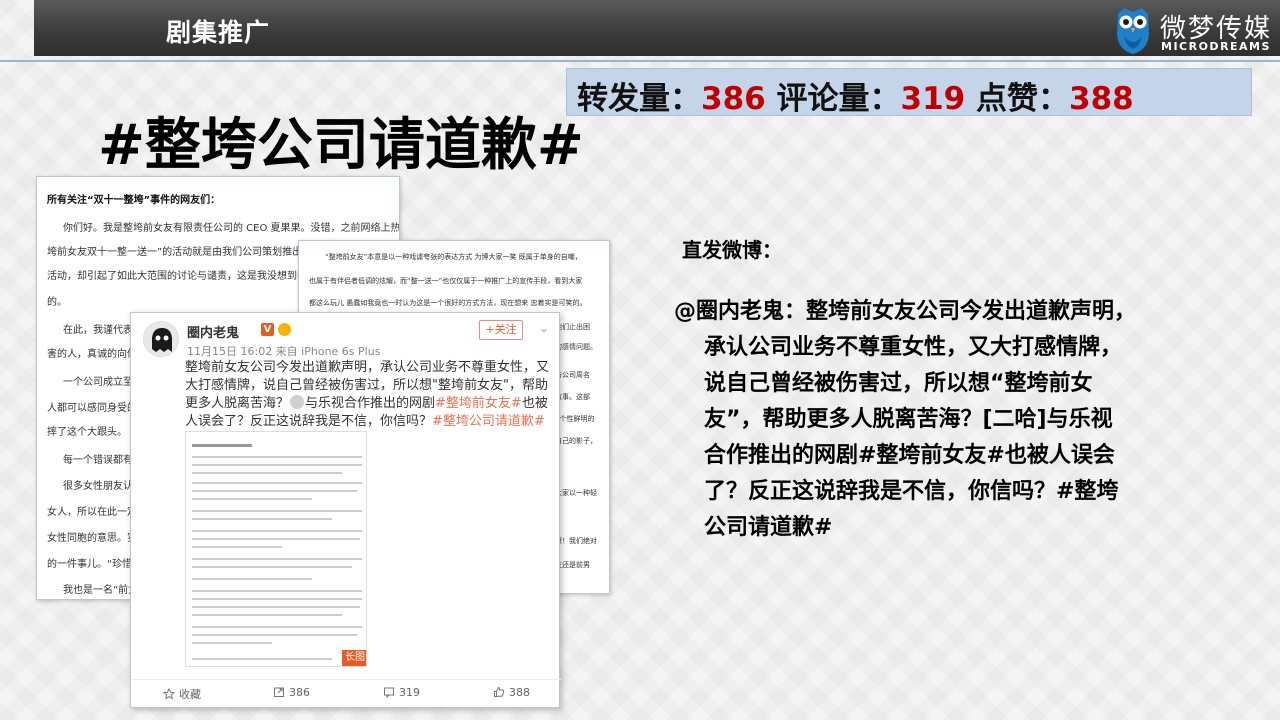 Image resolution: width=1280 pixels, height=720 pixels. Describe the element at coordinates (898, 383) in the screenshot. I see `transcript-line: 说自己曾经被伤害过，所以想“整垮前女` at that location.